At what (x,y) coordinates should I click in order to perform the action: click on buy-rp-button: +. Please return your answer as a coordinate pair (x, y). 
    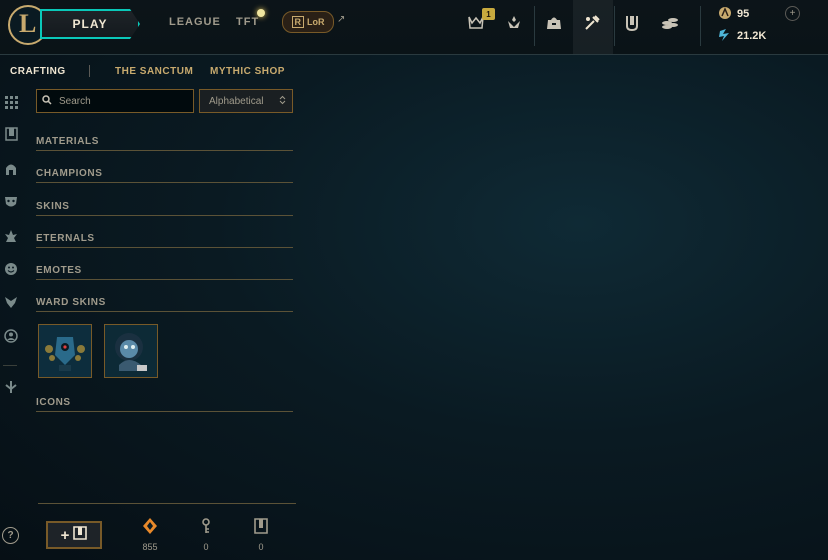
    Looking at the image, I should click on (792, 13).